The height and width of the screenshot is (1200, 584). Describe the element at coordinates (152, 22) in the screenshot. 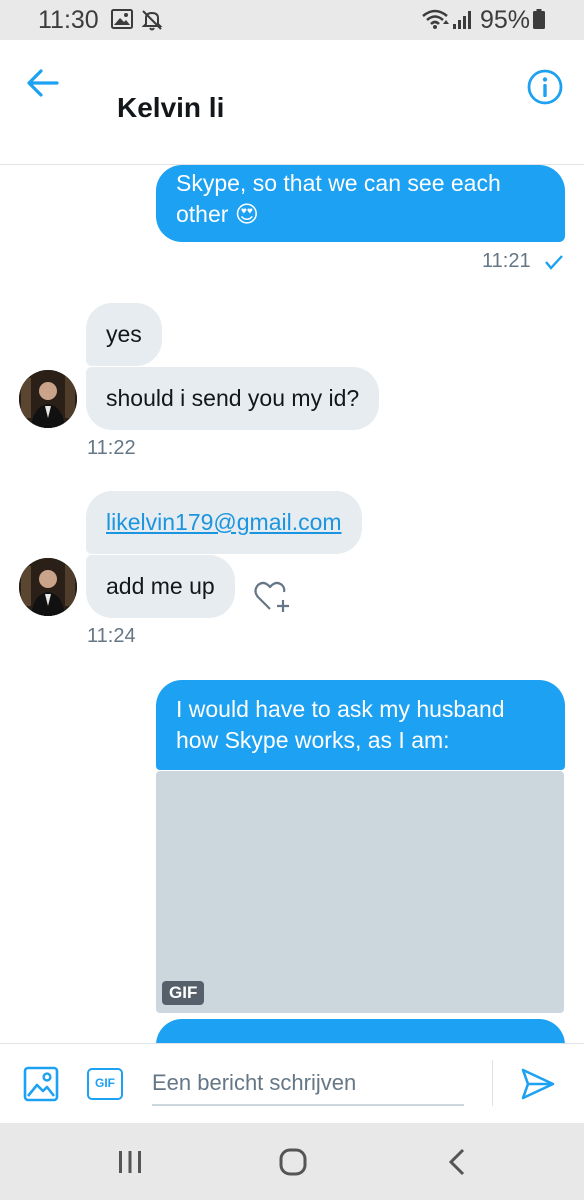

I see `mute-icon` at that location.